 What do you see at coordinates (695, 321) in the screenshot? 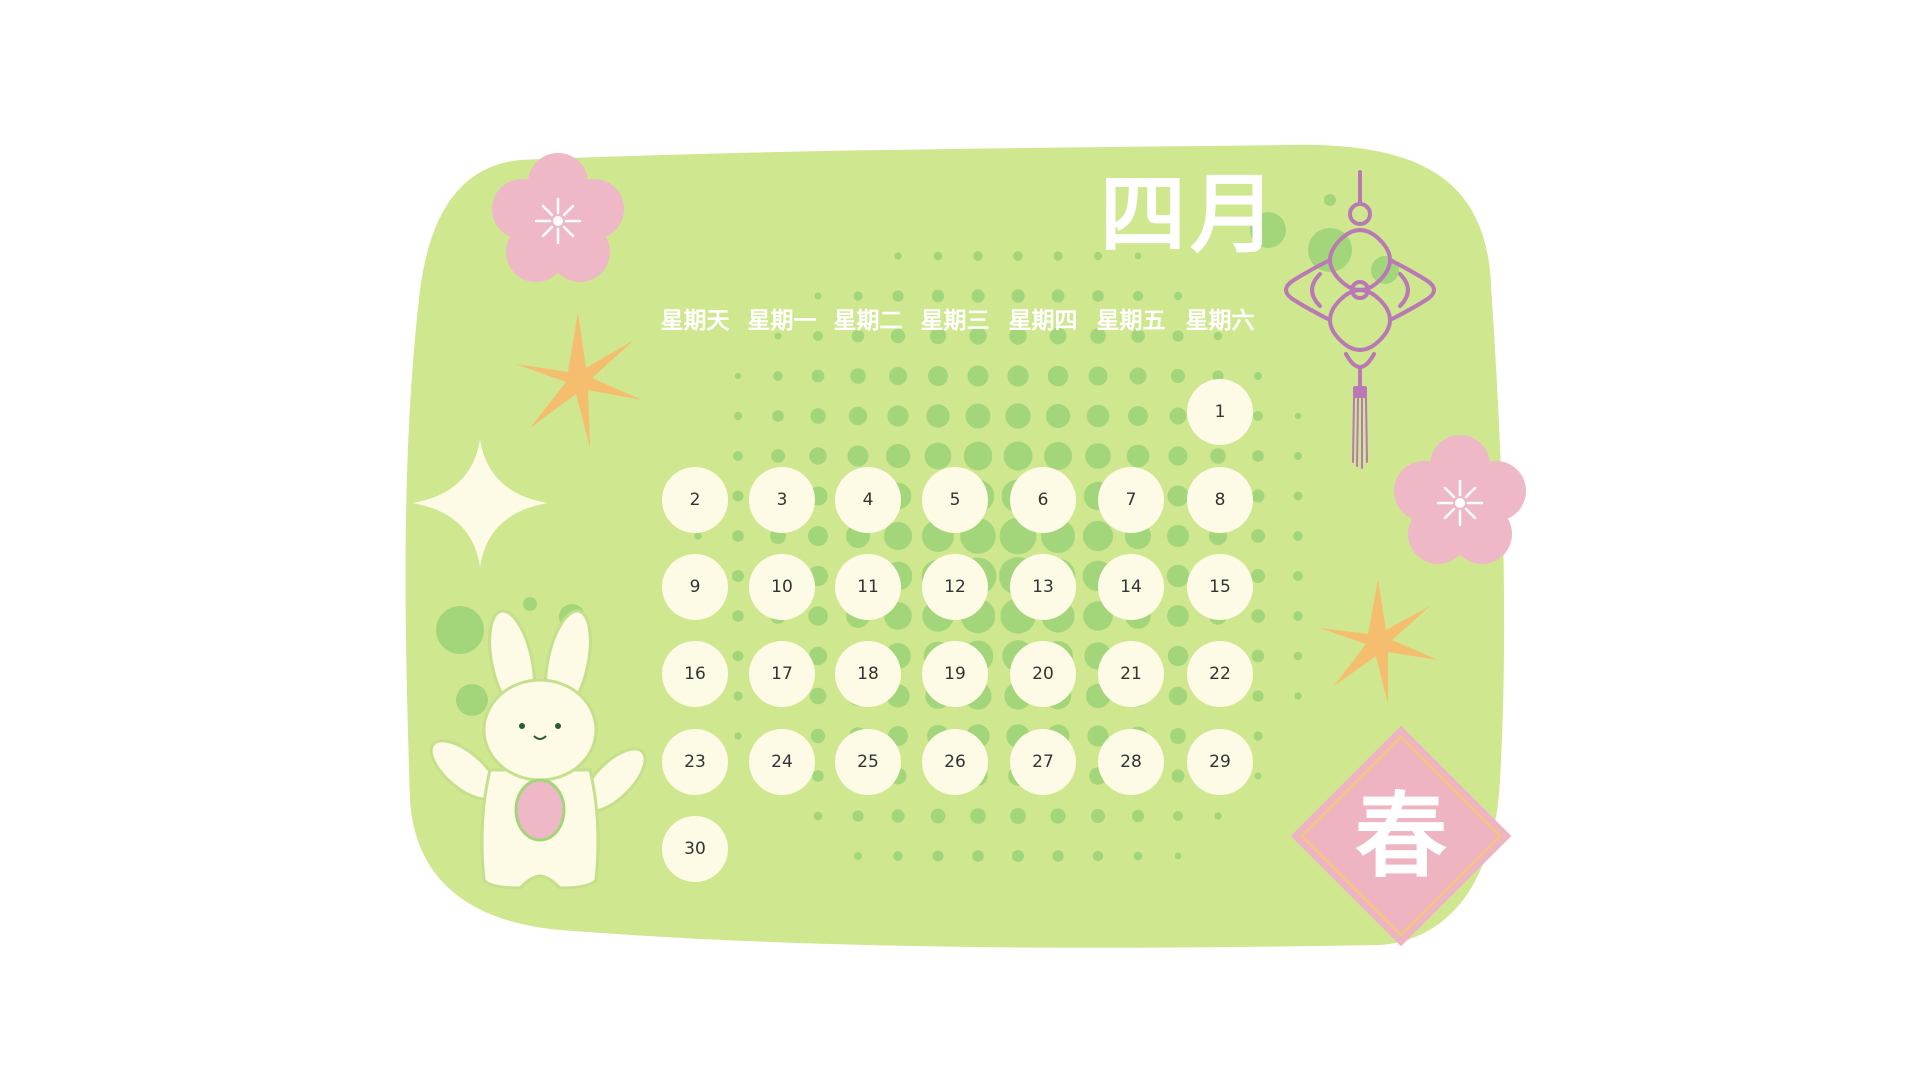
I see `weekday-label: 星期天` at bounding box center [695, 321].